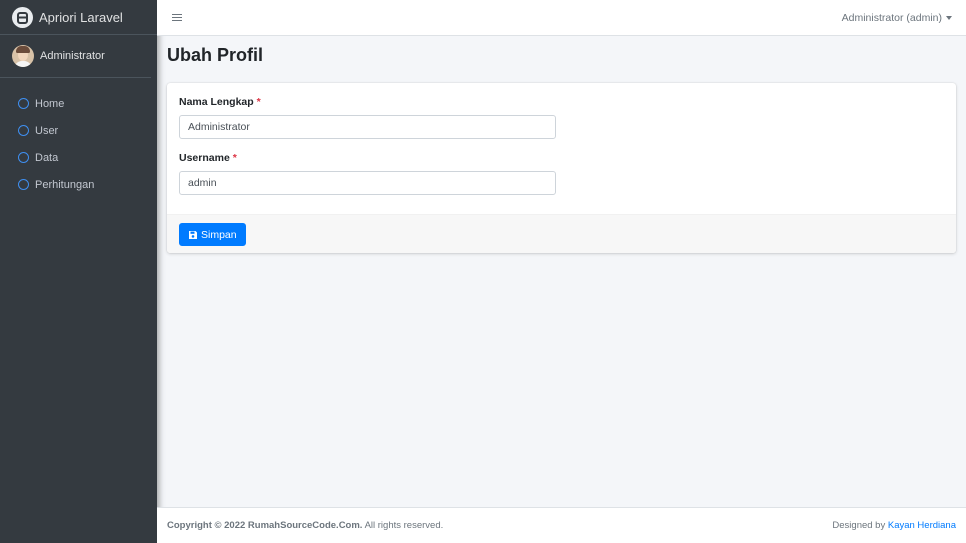 Image resolution: width=966 pixels, height=543 pixels. What do you see at coordinates (860, 525) in the screenshot?
I see `designed-by-text: Designed by` at bounding box center [860, 525].